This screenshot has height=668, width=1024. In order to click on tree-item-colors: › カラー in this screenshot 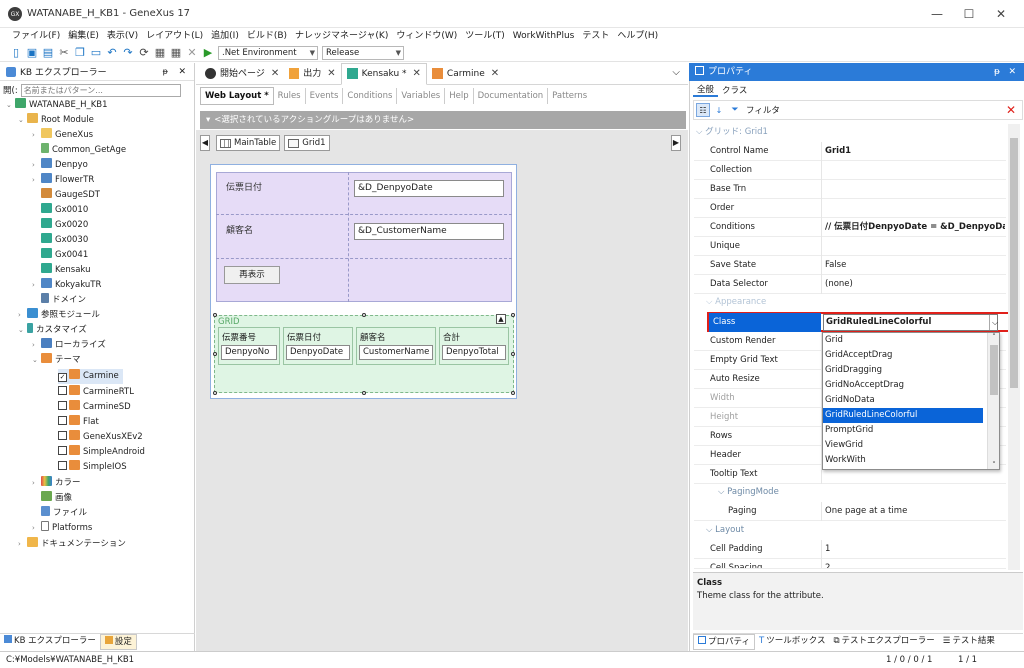, I will do `click(56, 483)`.